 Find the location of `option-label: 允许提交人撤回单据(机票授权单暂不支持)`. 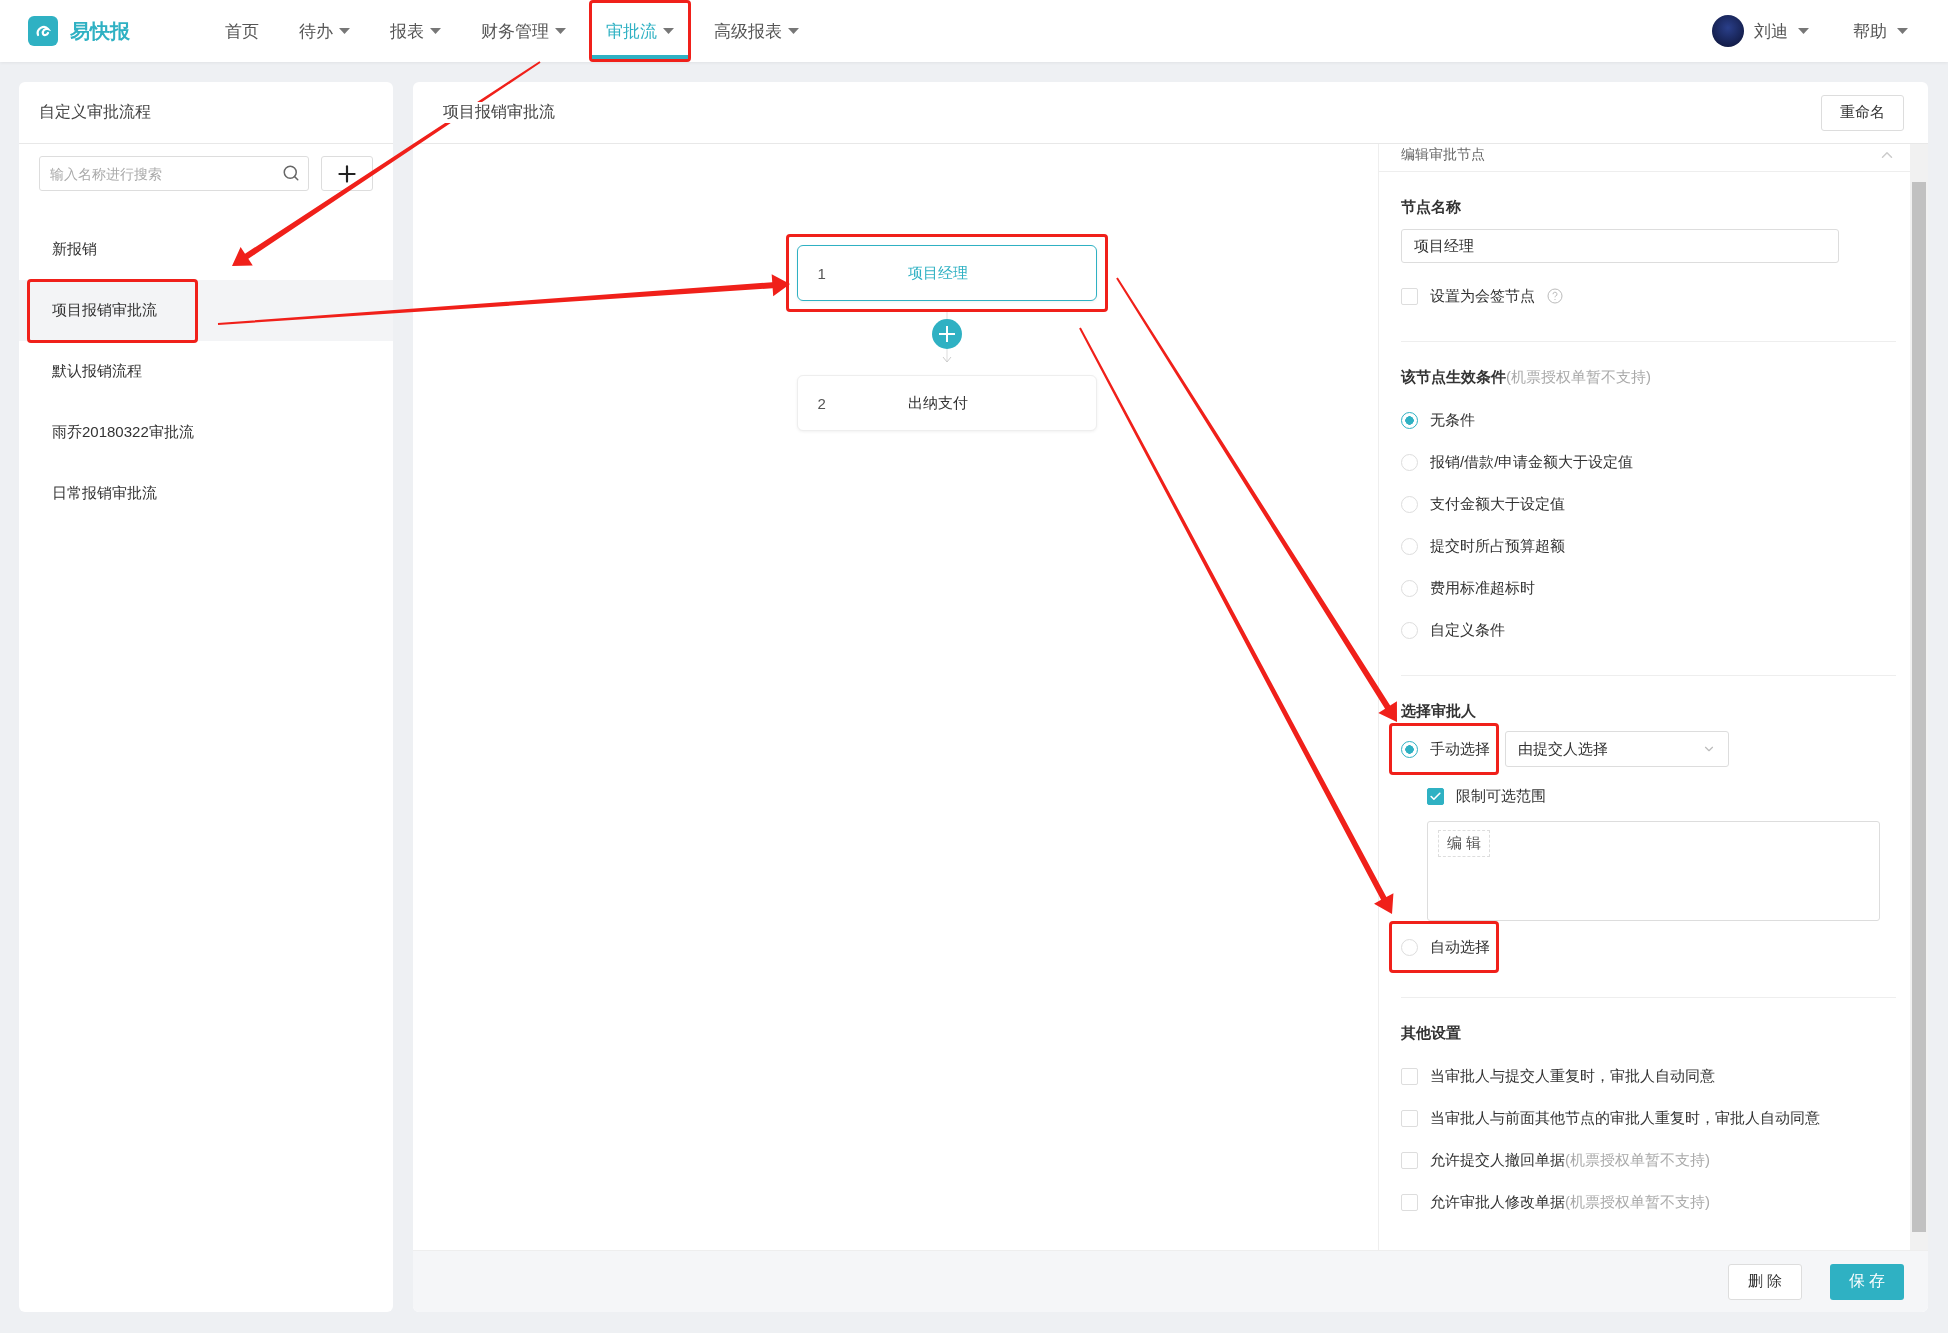

option-label: 允许提交人撤回单据(机票授权单暂不支持) is located at coordinates (1570, 1160).